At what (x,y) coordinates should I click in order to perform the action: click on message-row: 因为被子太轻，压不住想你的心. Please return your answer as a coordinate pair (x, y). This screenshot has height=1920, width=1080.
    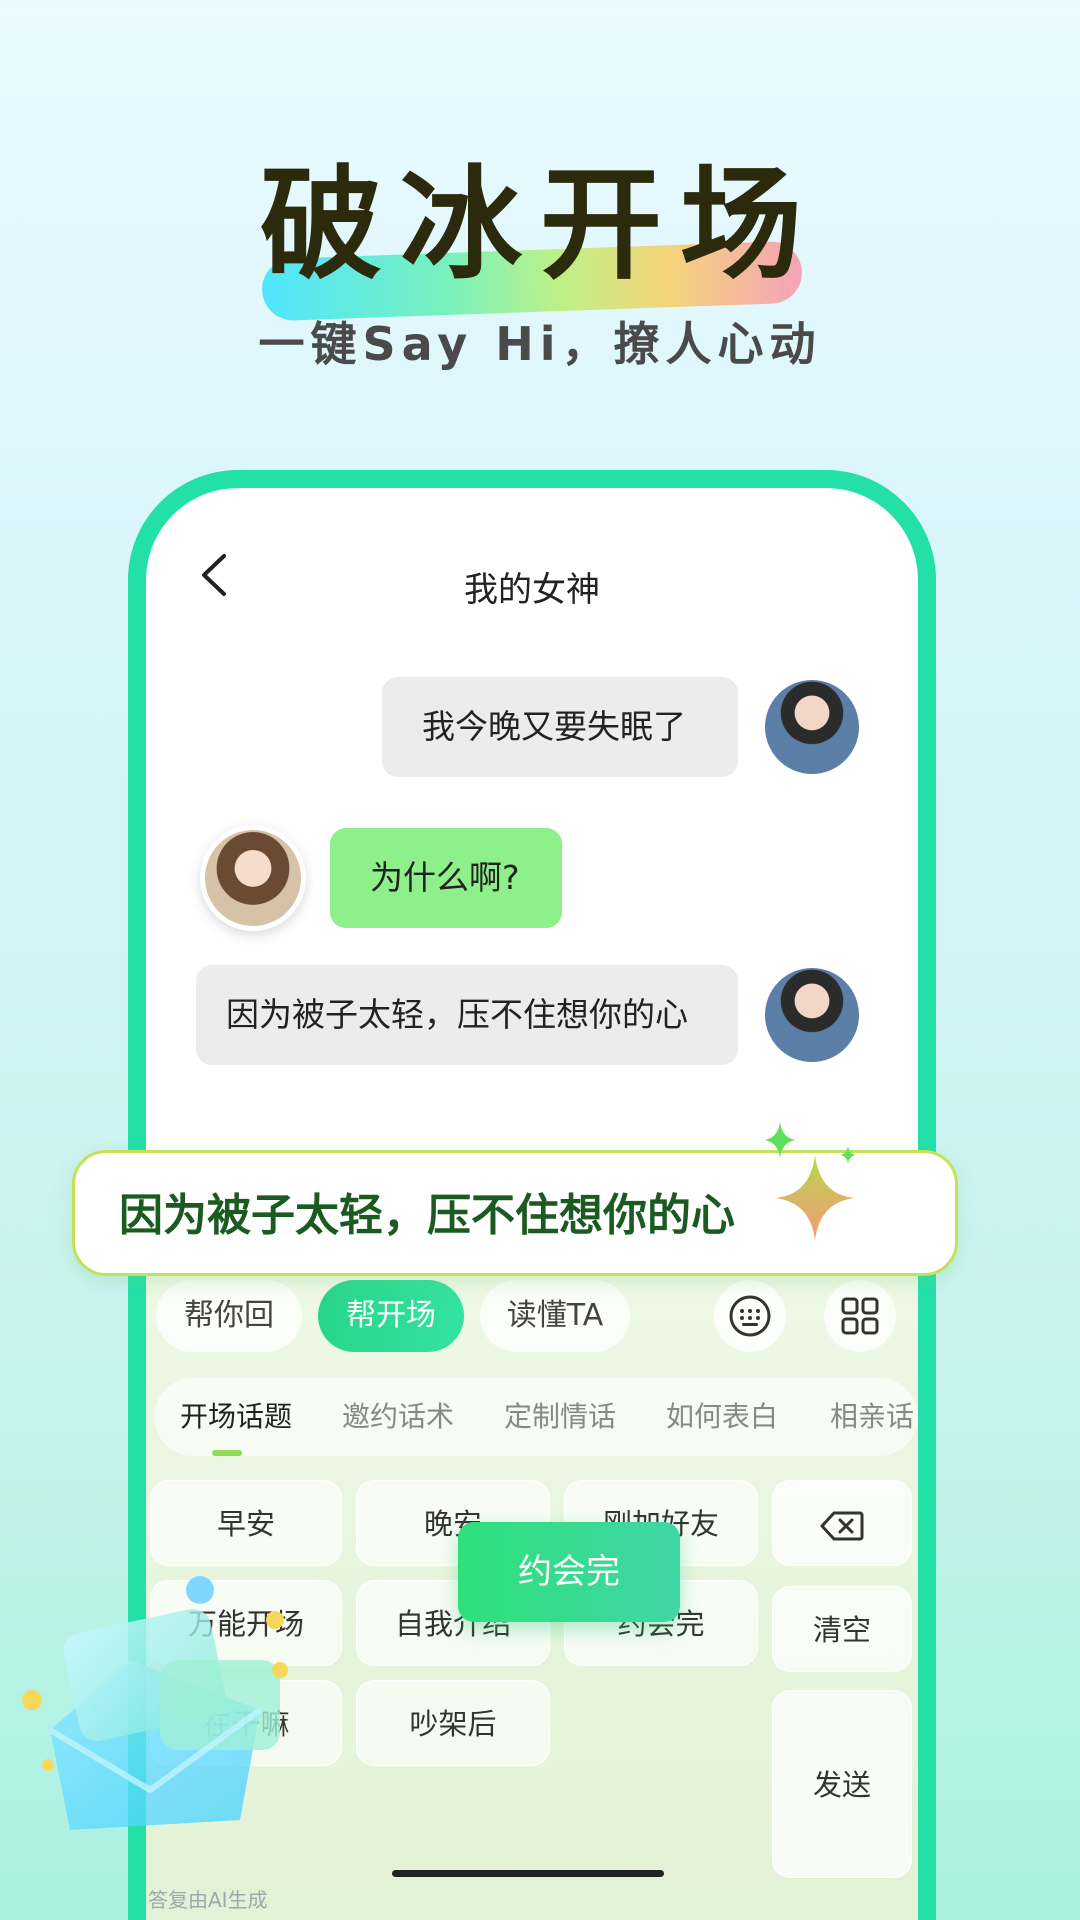
    Looking at the image, I should click on (529, 1015).